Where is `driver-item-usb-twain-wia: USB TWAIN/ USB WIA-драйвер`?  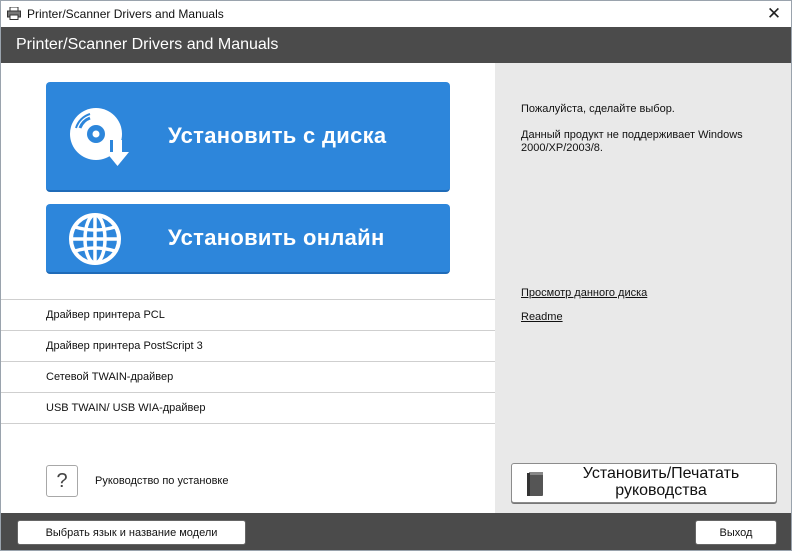 driver-item-usb-twain-wia: USB TWAIN/ USB WIA-драйвер is located at coordinates (248, 408).